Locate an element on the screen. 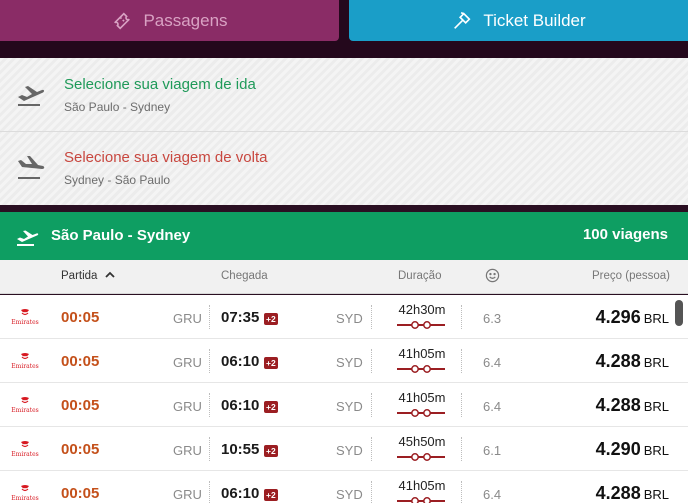  flight-price: 4.290 BRL is located at coordinates (632, 449).